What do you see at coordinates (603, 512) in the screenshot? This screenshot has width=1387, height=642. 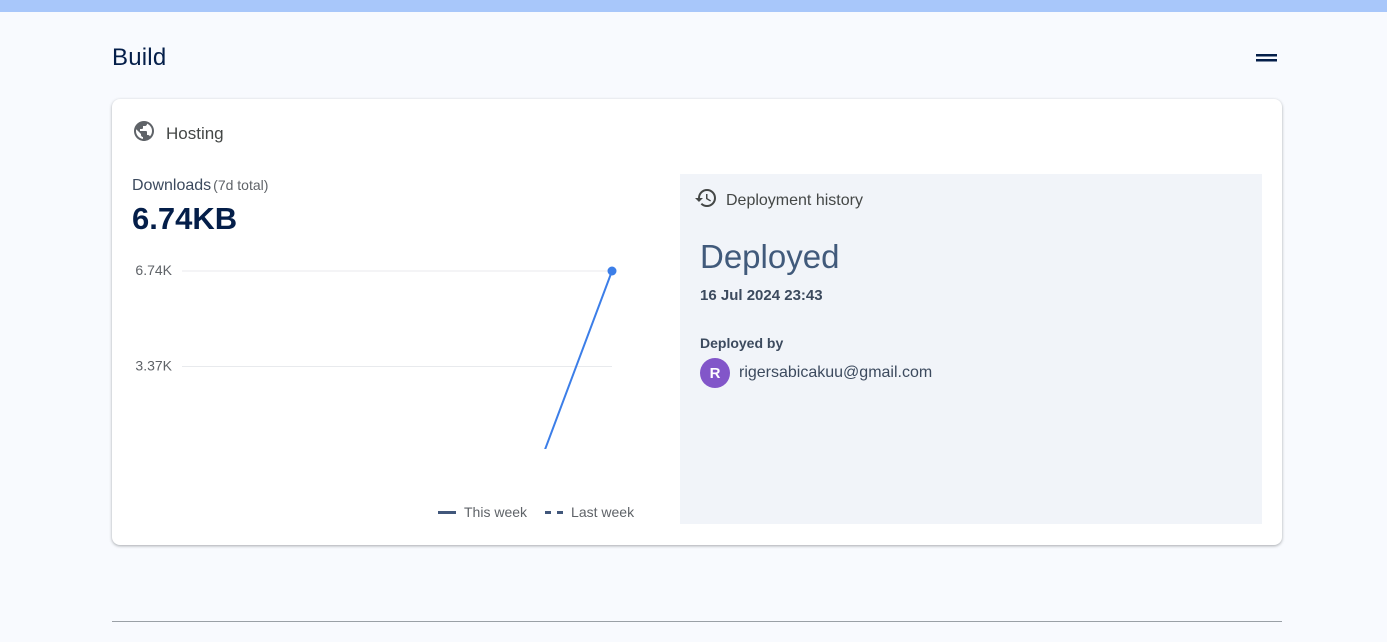 I see `legend-last-week-label: Last week` at bounding box center [603, 512].